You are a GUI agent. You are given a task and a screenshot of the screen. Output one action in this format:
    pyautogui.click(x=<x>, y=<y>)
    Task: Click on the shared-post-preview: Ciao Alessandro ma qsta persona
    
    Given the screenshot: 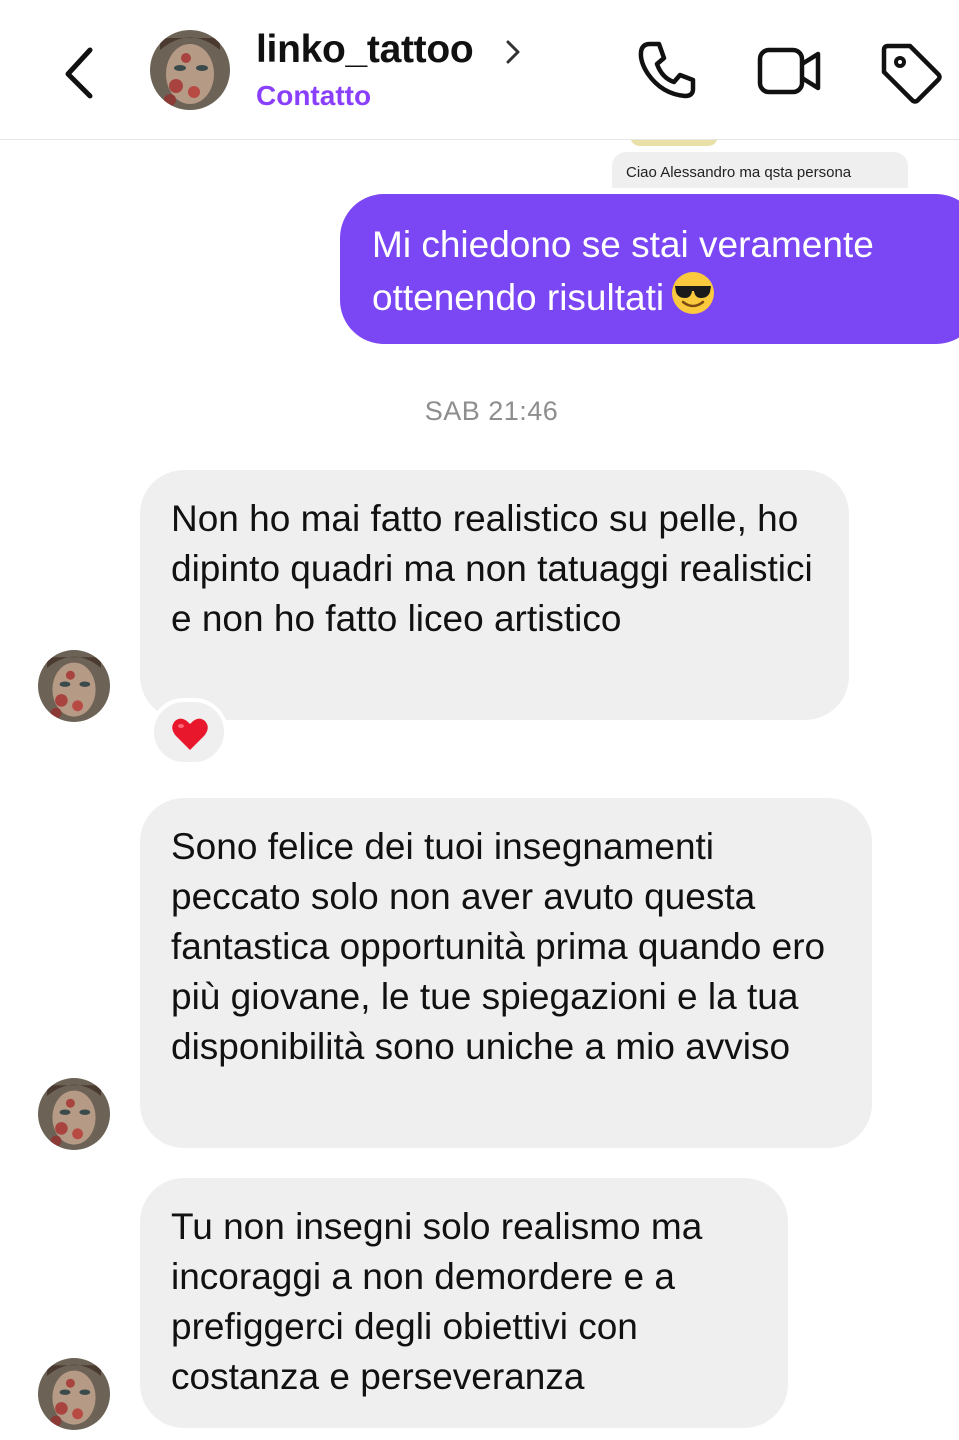 What is the action you would take?
    pyautogui.click(x=760, y=170)
    